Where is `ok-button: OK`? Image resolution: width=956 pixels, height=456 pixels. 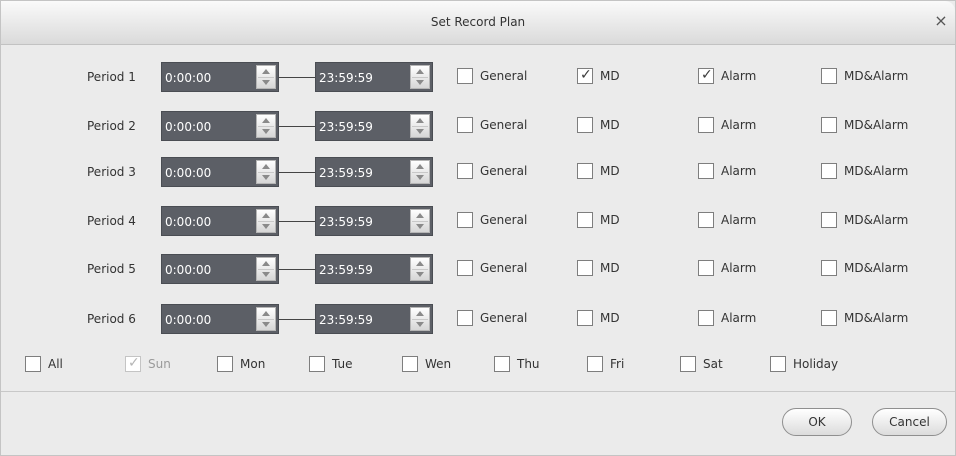 ok-button: OK is located at coordinates (817, 422).